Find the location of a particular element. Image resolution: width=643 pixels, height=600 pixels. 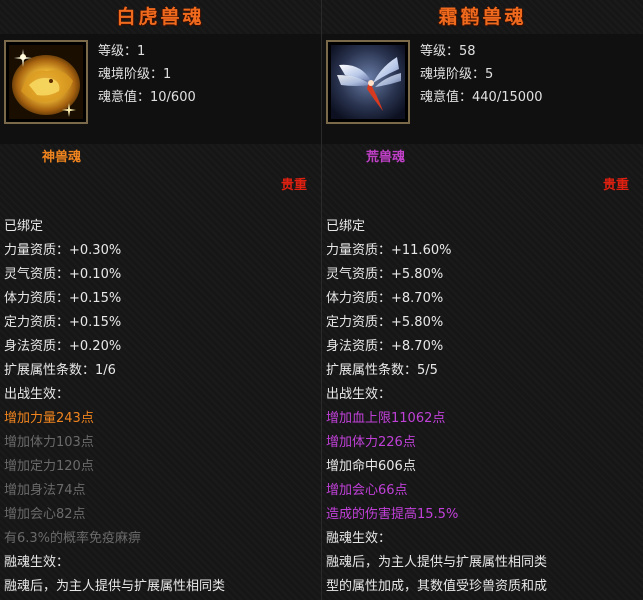

left-soul-type: 神兽魂 is located at coordinates (62, 157).